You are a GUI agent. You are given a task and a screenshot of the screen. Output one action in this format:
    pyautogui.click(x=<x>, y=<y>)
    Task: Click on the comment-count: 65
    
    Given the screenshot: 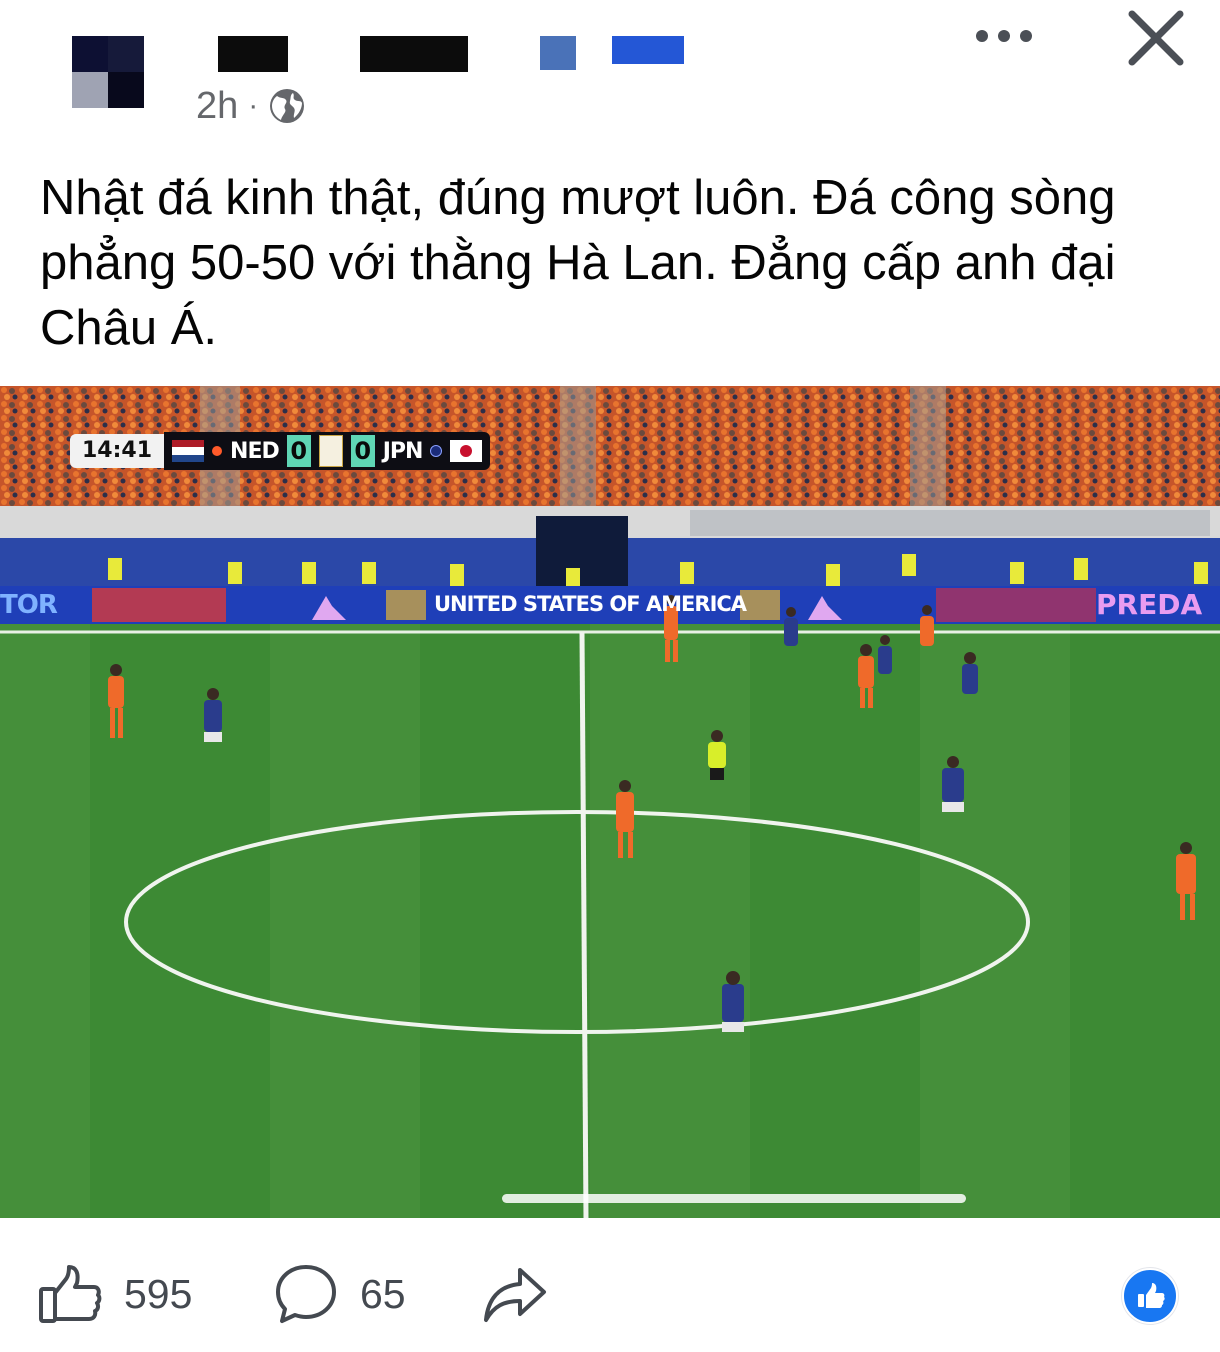 What is the action you would take?
    pyautogui.click(x=383, y=1293)
    